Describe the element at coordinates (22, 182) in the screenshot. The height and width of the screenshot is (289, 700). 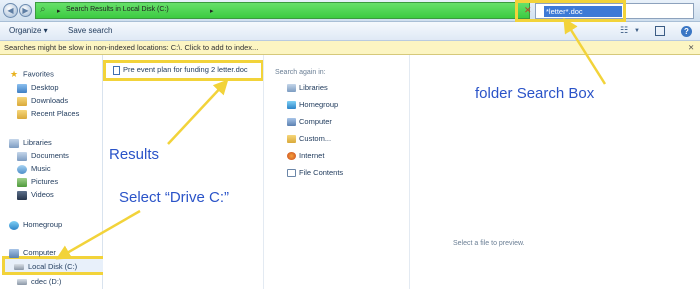
I see `pictures-icon` at that location.